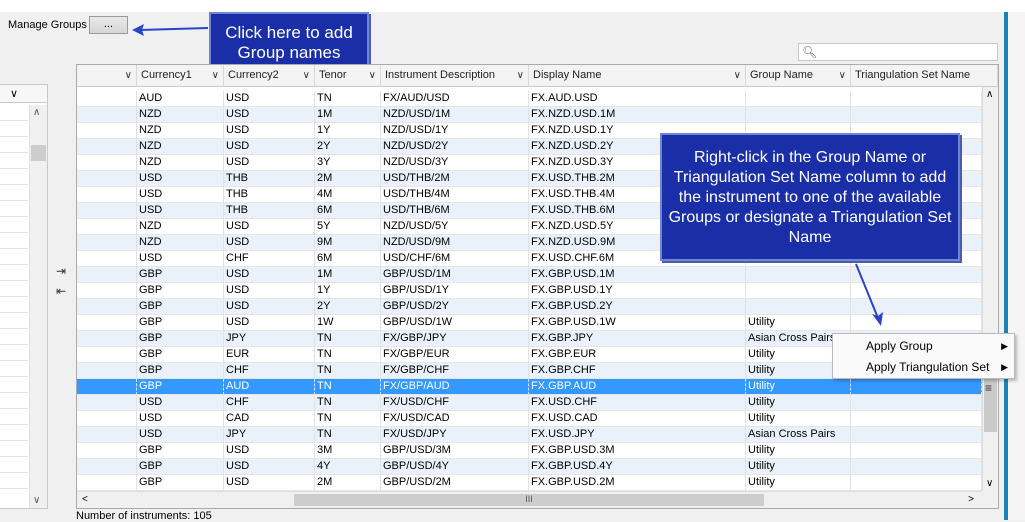 Image resolution: width=1025 pixels, height=522 pixels. What do you see at coordinates (455, 291) in the screenshot?
I see `cell-instrument-description: GBP/USD/1Y` at bounding box center [455, 291].